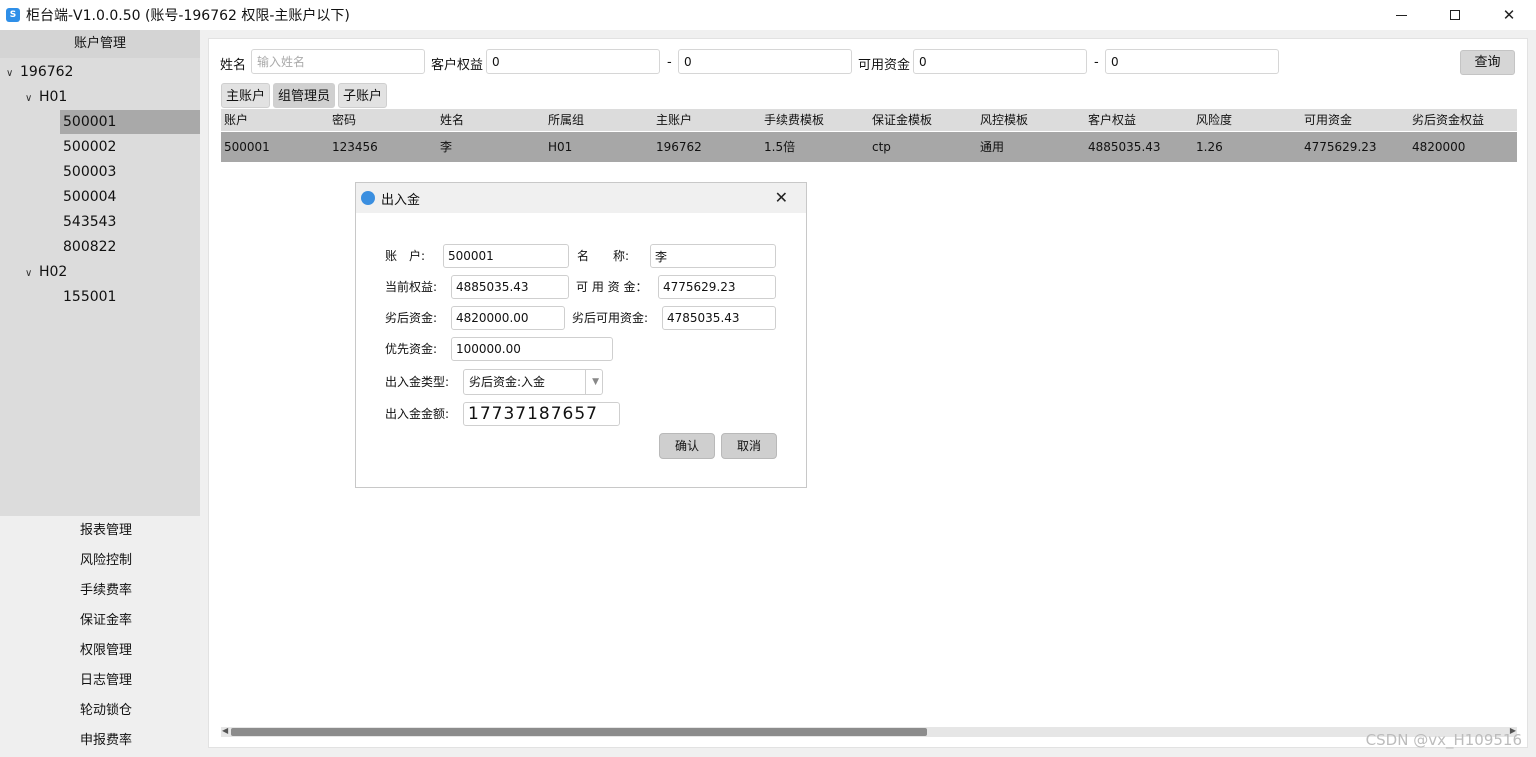 This screenshot has height=757, width=1536. Describe the element at coordinates (233, 65) in the screenshot. I see `name-filter-label: 姓名` at that location.